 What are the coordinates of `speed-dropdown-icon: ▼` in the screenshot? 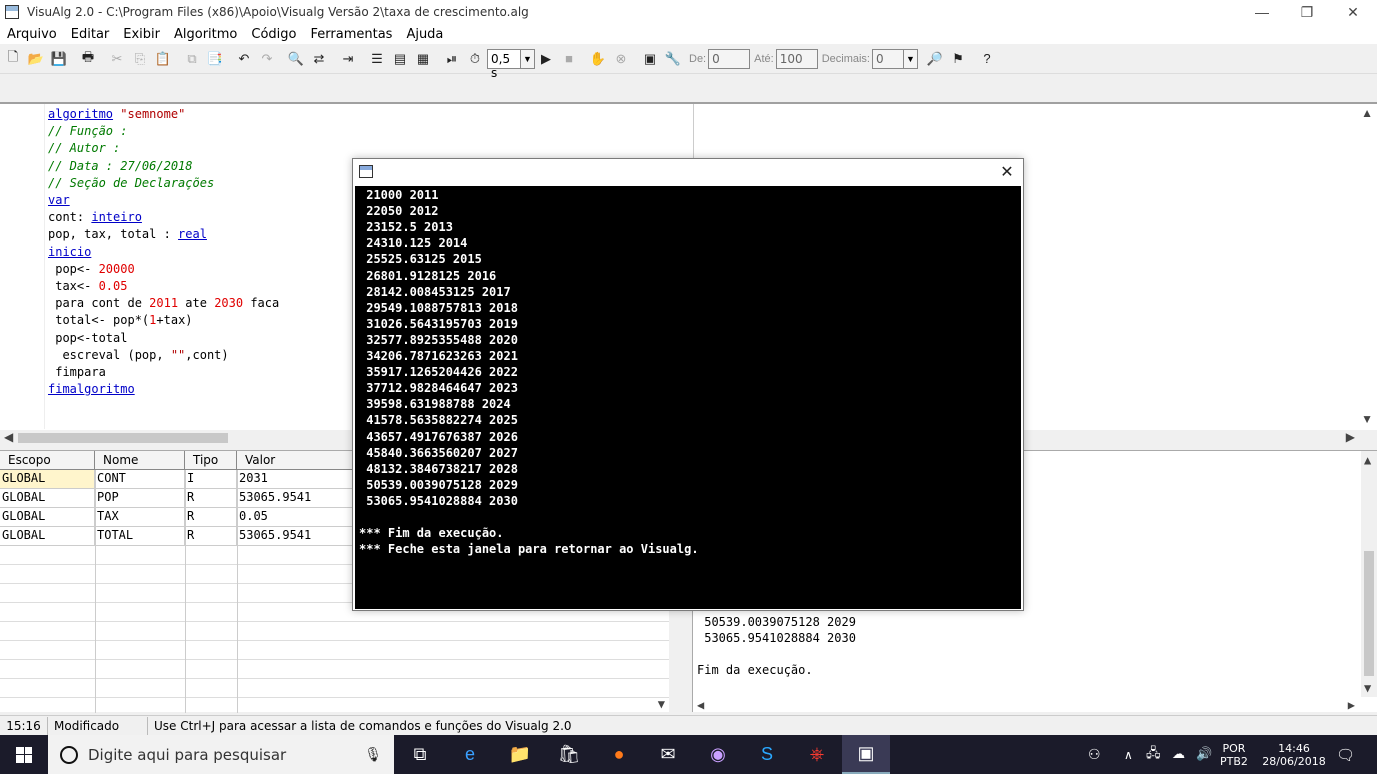 It's located at (528, 58).